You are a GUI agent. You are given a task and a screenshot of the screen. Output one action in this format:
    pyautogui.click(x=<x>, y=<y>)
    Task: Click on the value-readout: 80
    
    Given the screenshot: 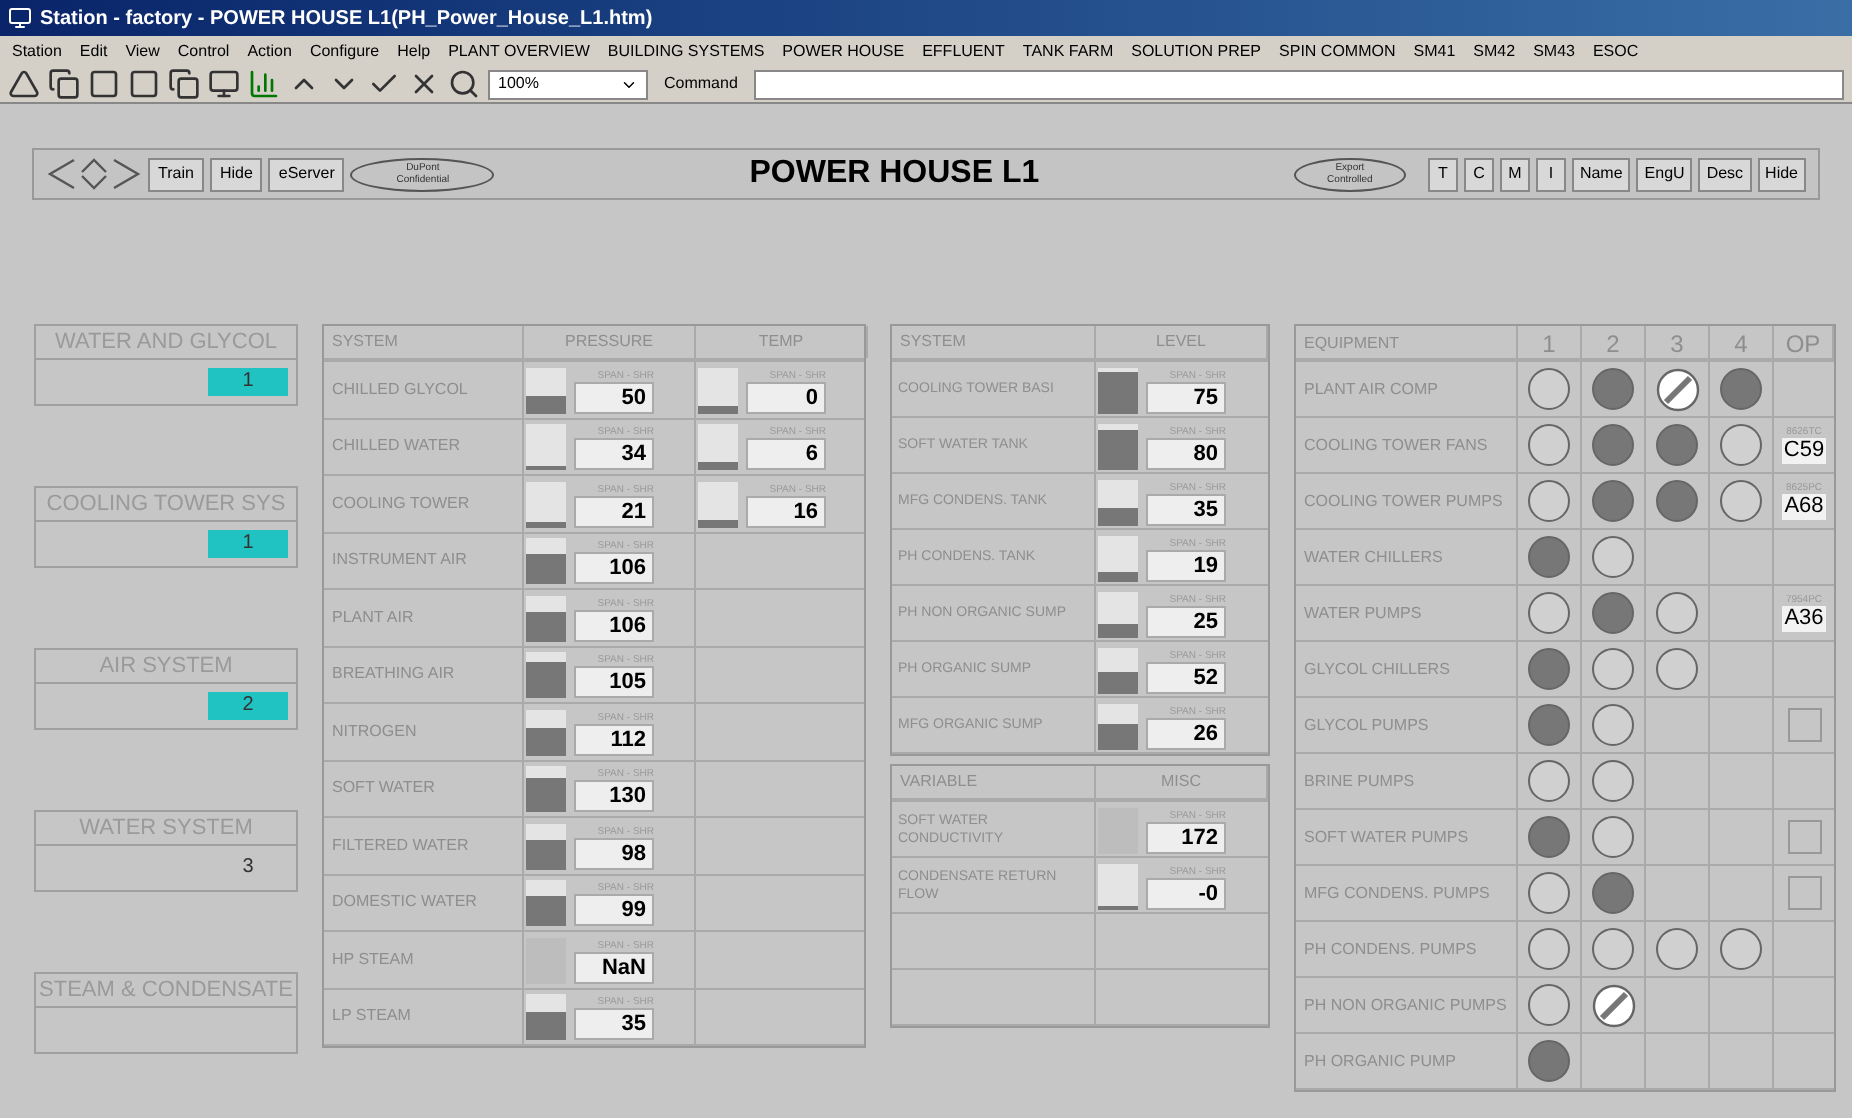 What is the action you would take?
    pyautogui.click(x=1186, y=453)
    